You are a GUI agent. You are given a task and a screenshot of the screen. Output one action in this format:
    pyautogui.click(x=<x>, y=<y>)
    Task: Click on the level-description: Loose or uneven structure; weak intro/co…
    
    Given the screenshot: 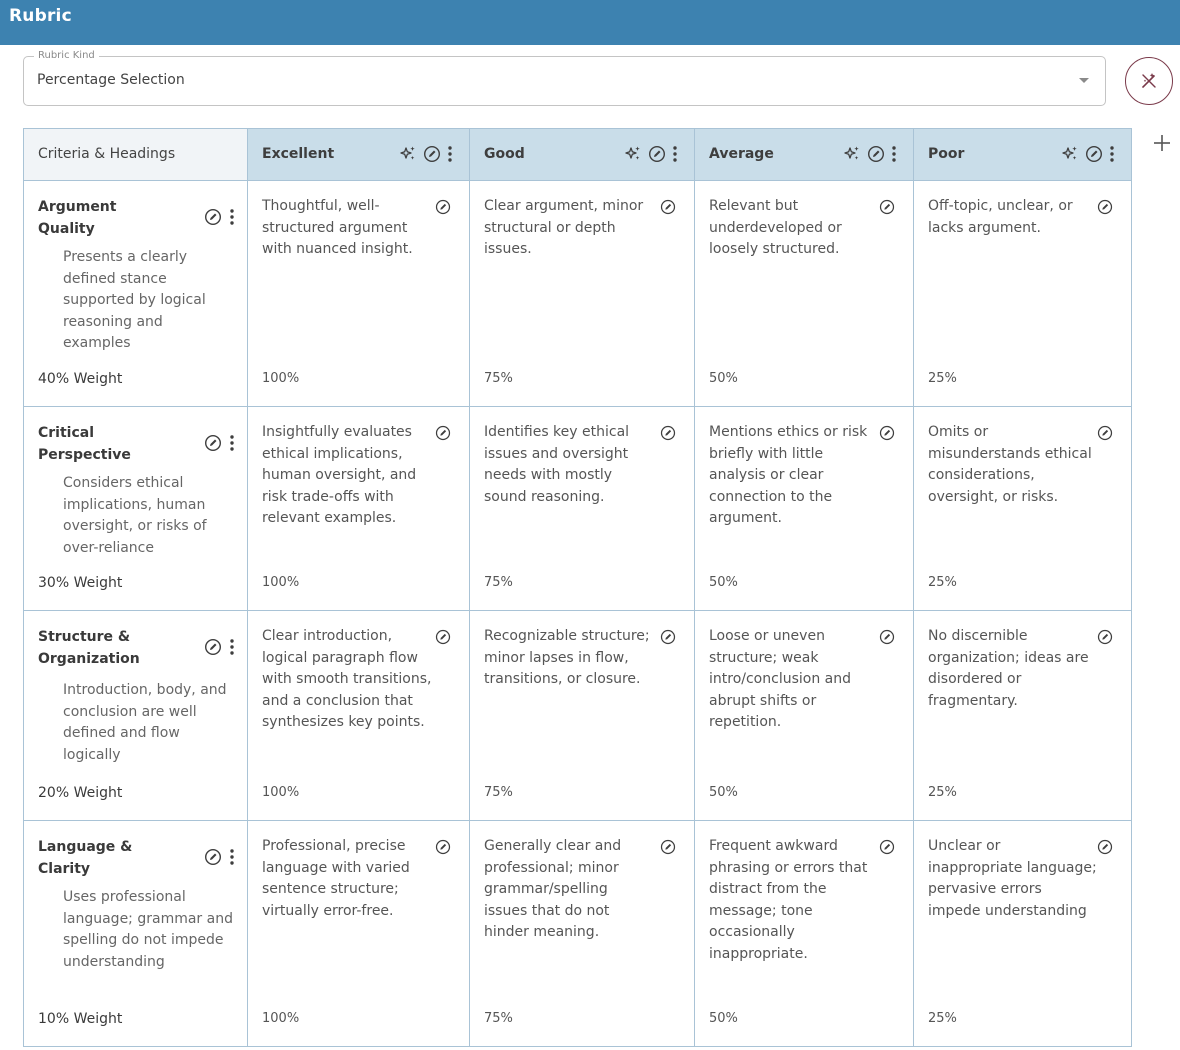 What is the action you would take?
    pyautogui.click(x=780, y=679)
    